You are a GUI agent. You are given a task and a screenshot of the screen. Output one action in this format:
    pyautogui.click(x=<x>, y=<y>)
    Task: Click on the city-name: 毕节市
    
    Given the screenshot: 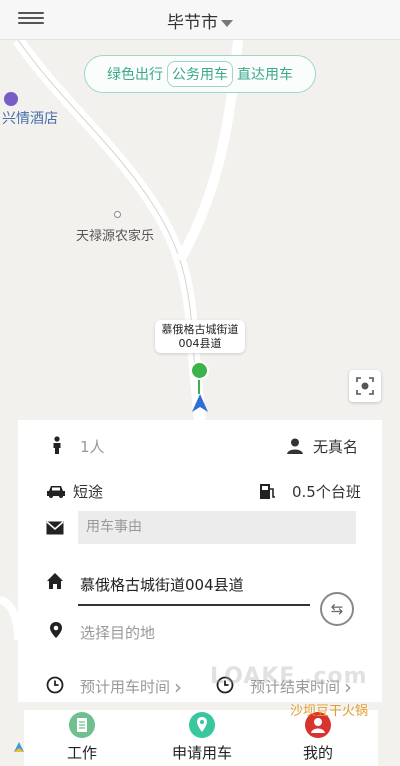 What is the action you would take?
    pyautogui.click(x=192, y=23)
    